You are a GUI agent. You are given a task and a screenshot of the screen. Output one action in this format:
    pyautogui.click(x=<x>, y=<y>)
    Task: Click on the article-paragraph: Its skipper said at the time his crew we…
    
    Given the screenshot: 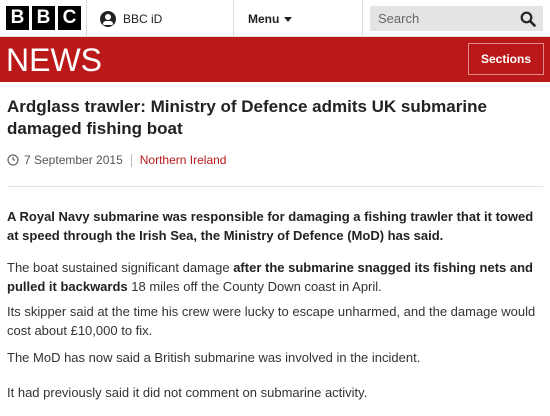 What is the action you would take?
    pyautogui.click(x=271, y=321)
    